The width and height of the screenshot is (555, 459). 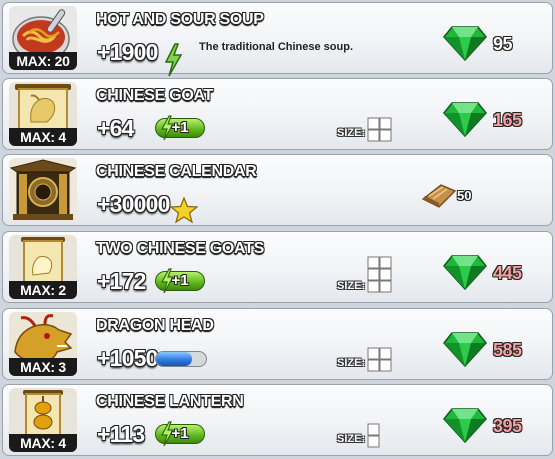 What do you see at coordinates (170, 401) in the screenshot?
I see `item-name: CHINESE LANTERN` at bounding box center [170, 401].